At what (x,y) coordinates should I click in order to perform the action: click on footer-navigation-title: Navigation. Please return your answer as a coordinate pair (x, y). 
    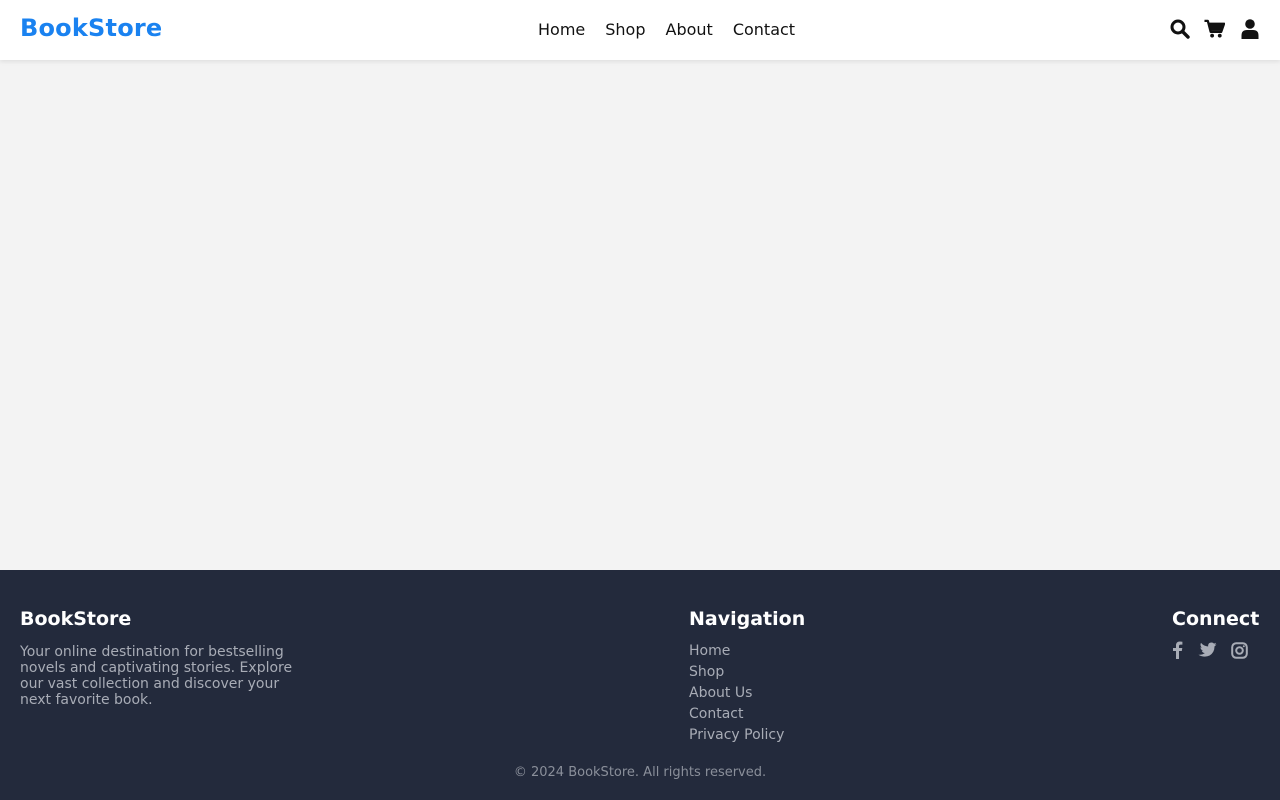
    Looking at the image, I should click on (747, 619).